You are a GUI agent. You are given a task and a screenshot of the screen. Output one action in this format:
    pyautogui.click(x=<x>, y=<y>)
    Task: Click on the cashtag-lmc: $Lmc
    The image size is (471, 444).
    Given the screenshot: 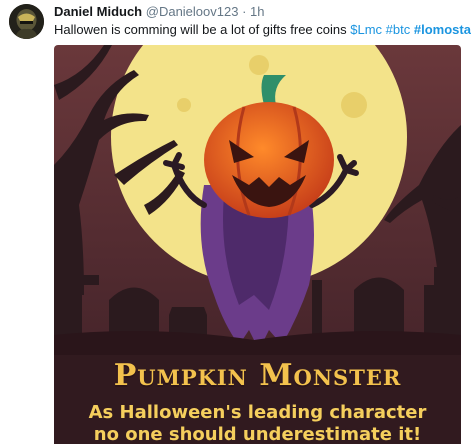 What is the action you would take?
    pyautogui.click(x=366, y=29)
    